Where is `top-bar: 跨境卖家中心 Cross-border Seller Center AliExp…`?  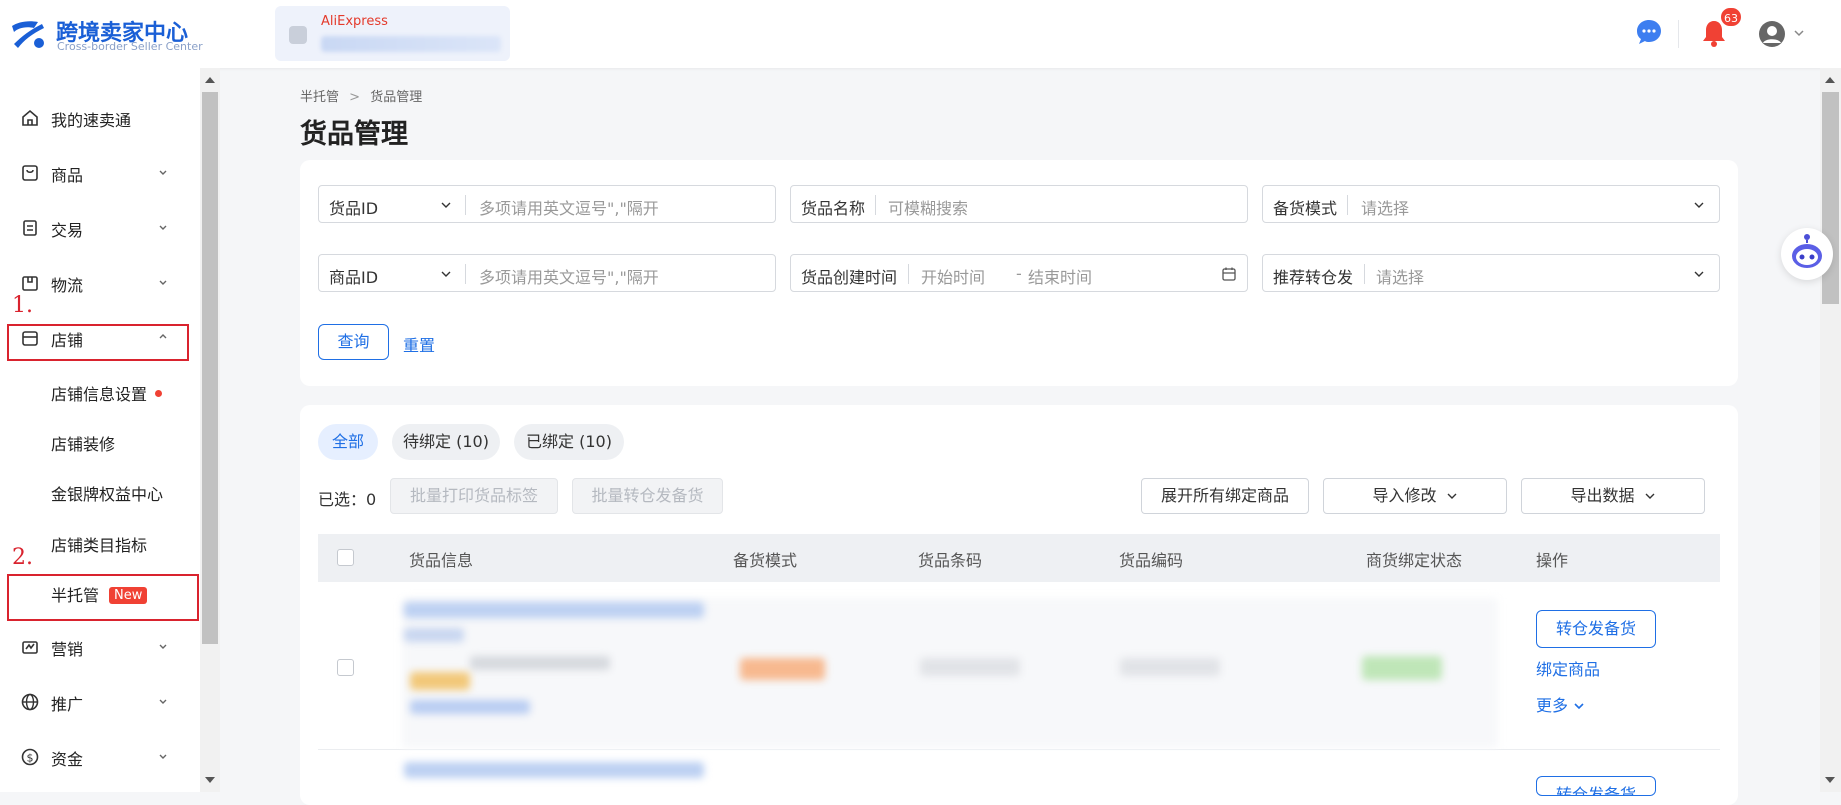
top-bar: 跨境卖家中心 Cross-border Seller Center AliExp… is located at coordinates (920, 34).